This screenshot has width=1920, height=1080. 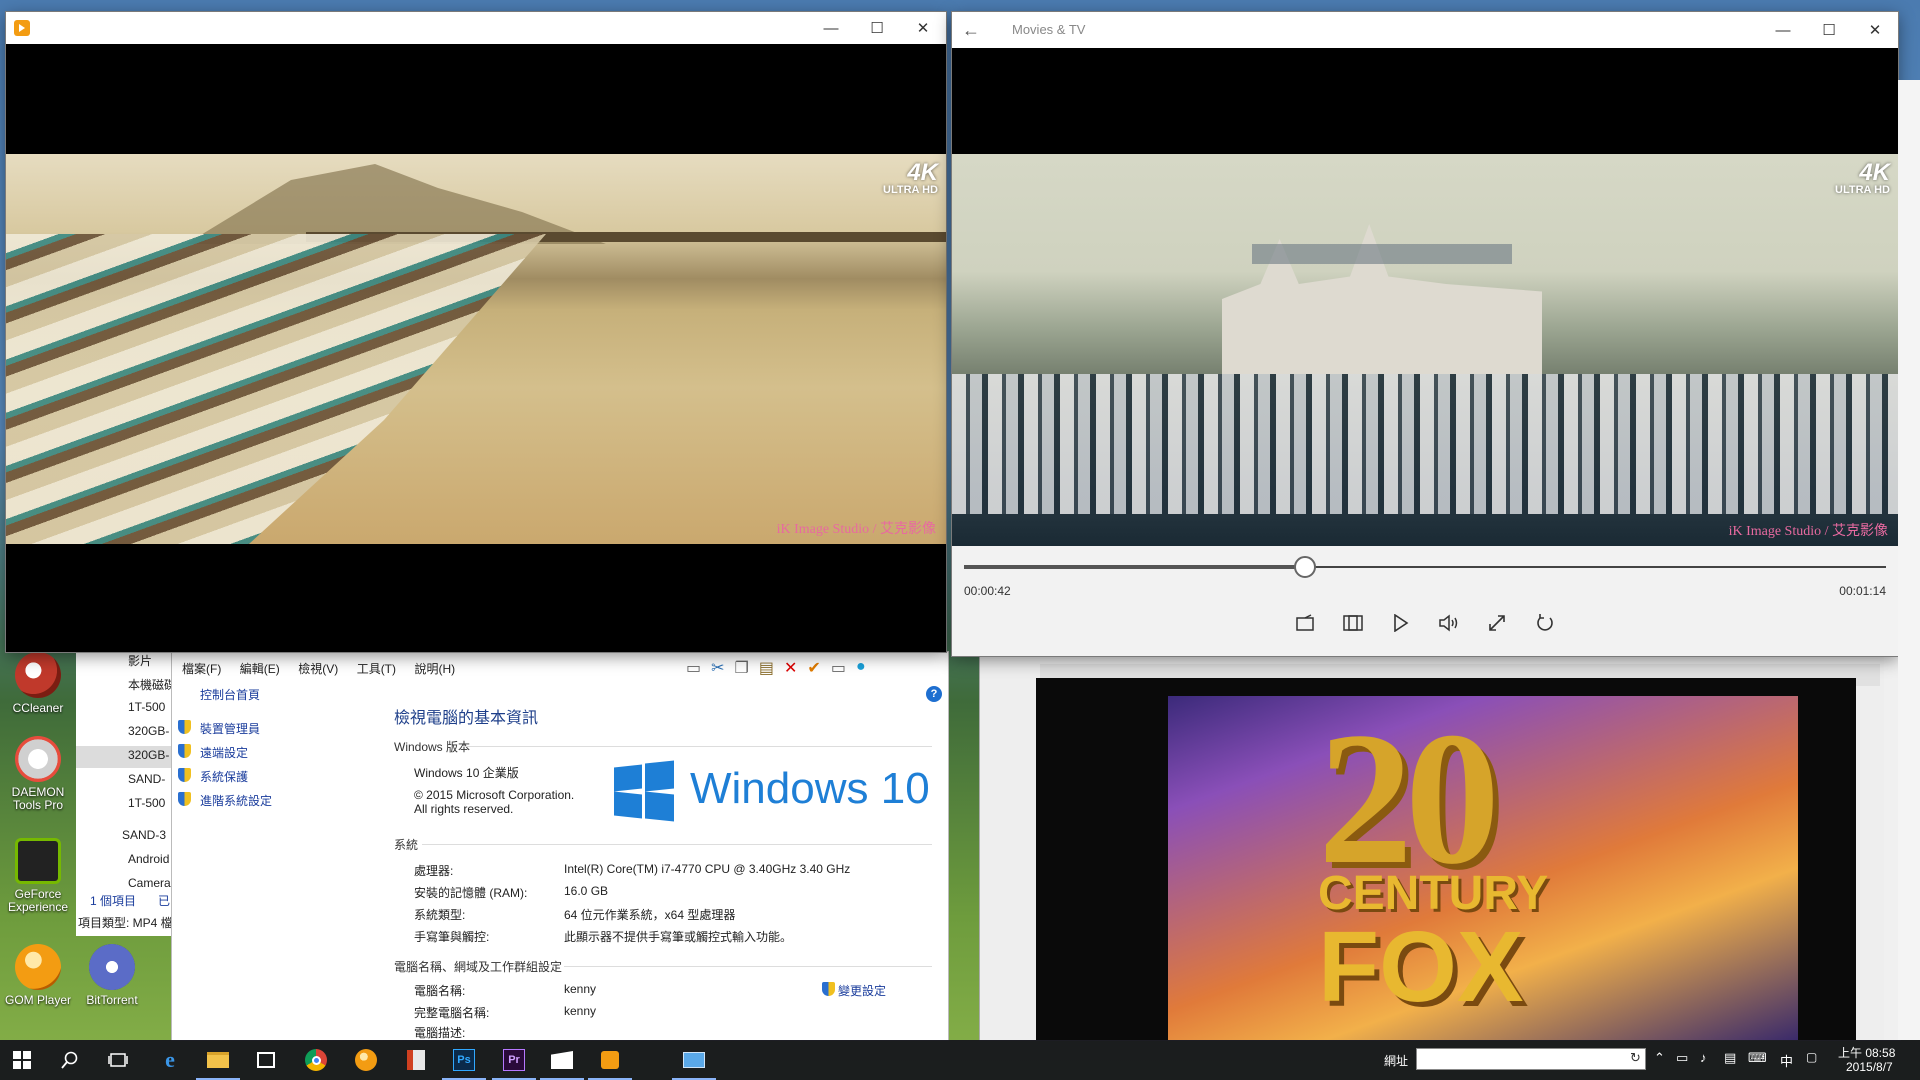 What do you see at coordinates (1659, 1058) in the screenshot?
I see `tray-chevron-icon: ⌃` at bounding box center [1659, 1058].